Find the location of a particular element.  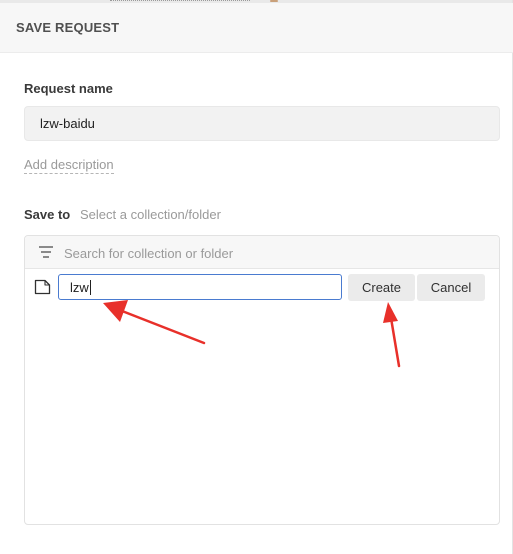

top-edge-marker is located at coordinates (274, 1).